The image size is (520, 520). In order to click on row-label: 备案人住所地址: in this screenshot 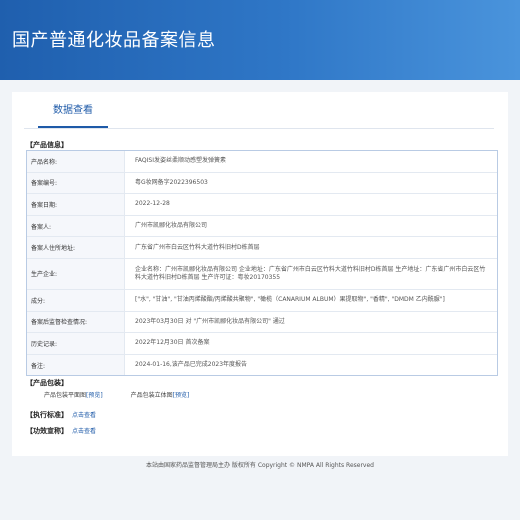, I will do `click(76, 247)`.